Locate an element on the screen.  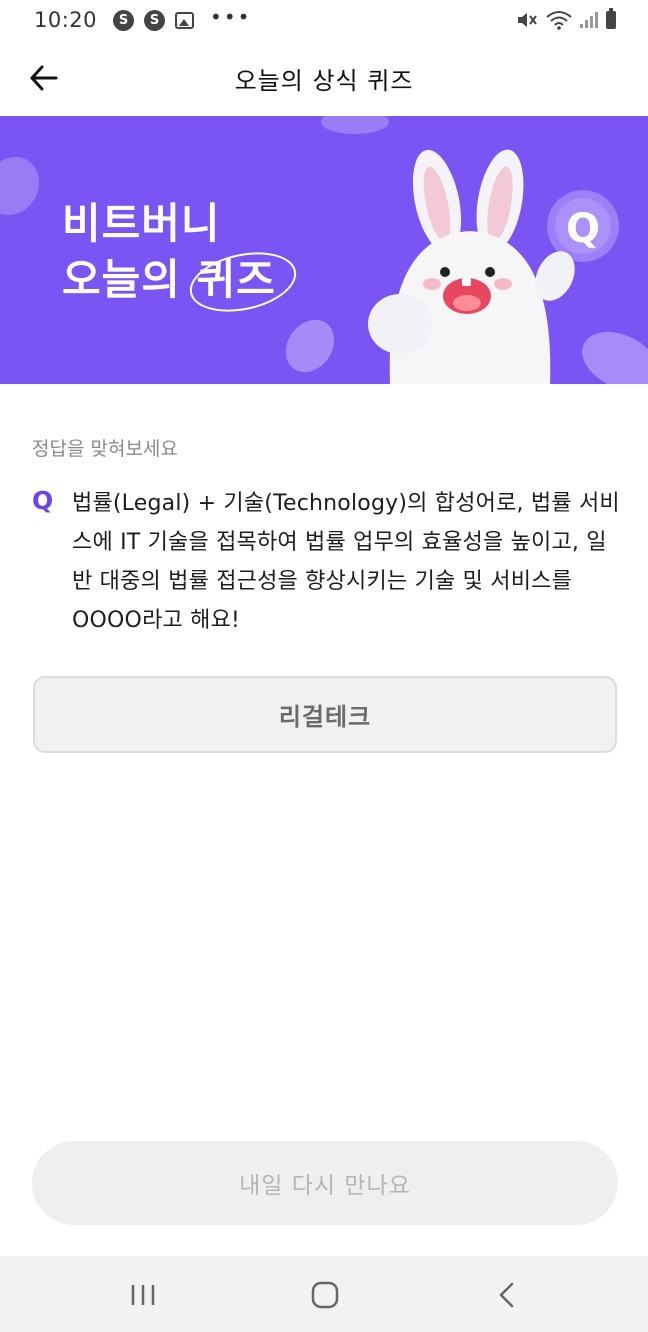
battery-icon is located at coordinates (611, 18).